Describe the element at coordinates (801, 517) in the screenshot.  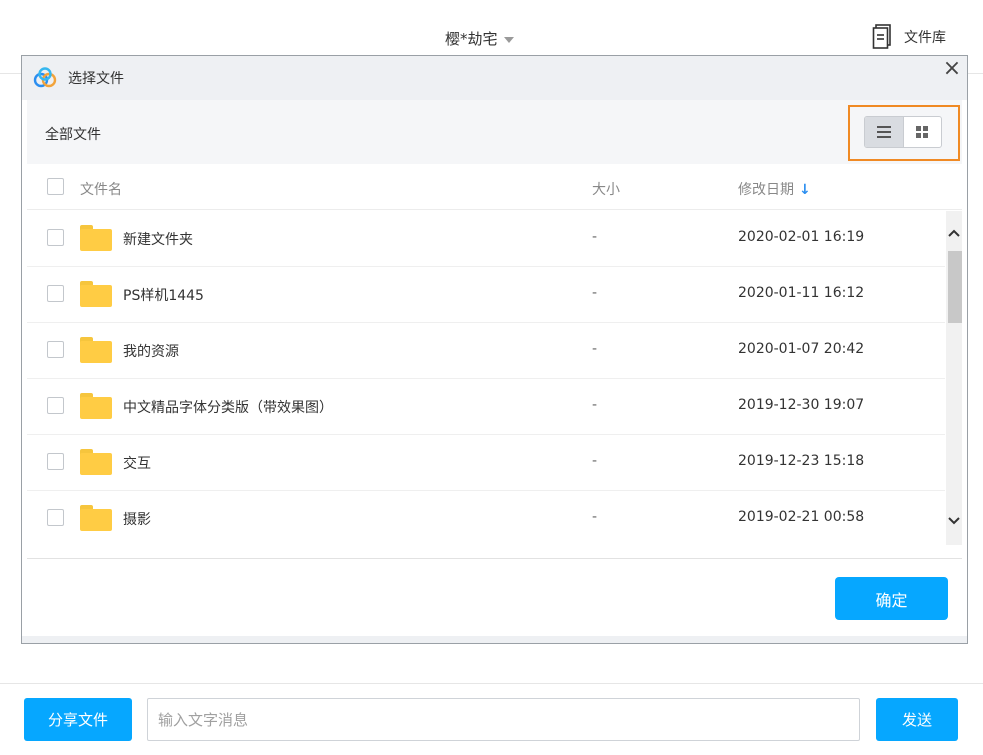
I see `file-modified: 2019-02-21 00:58` at that location.